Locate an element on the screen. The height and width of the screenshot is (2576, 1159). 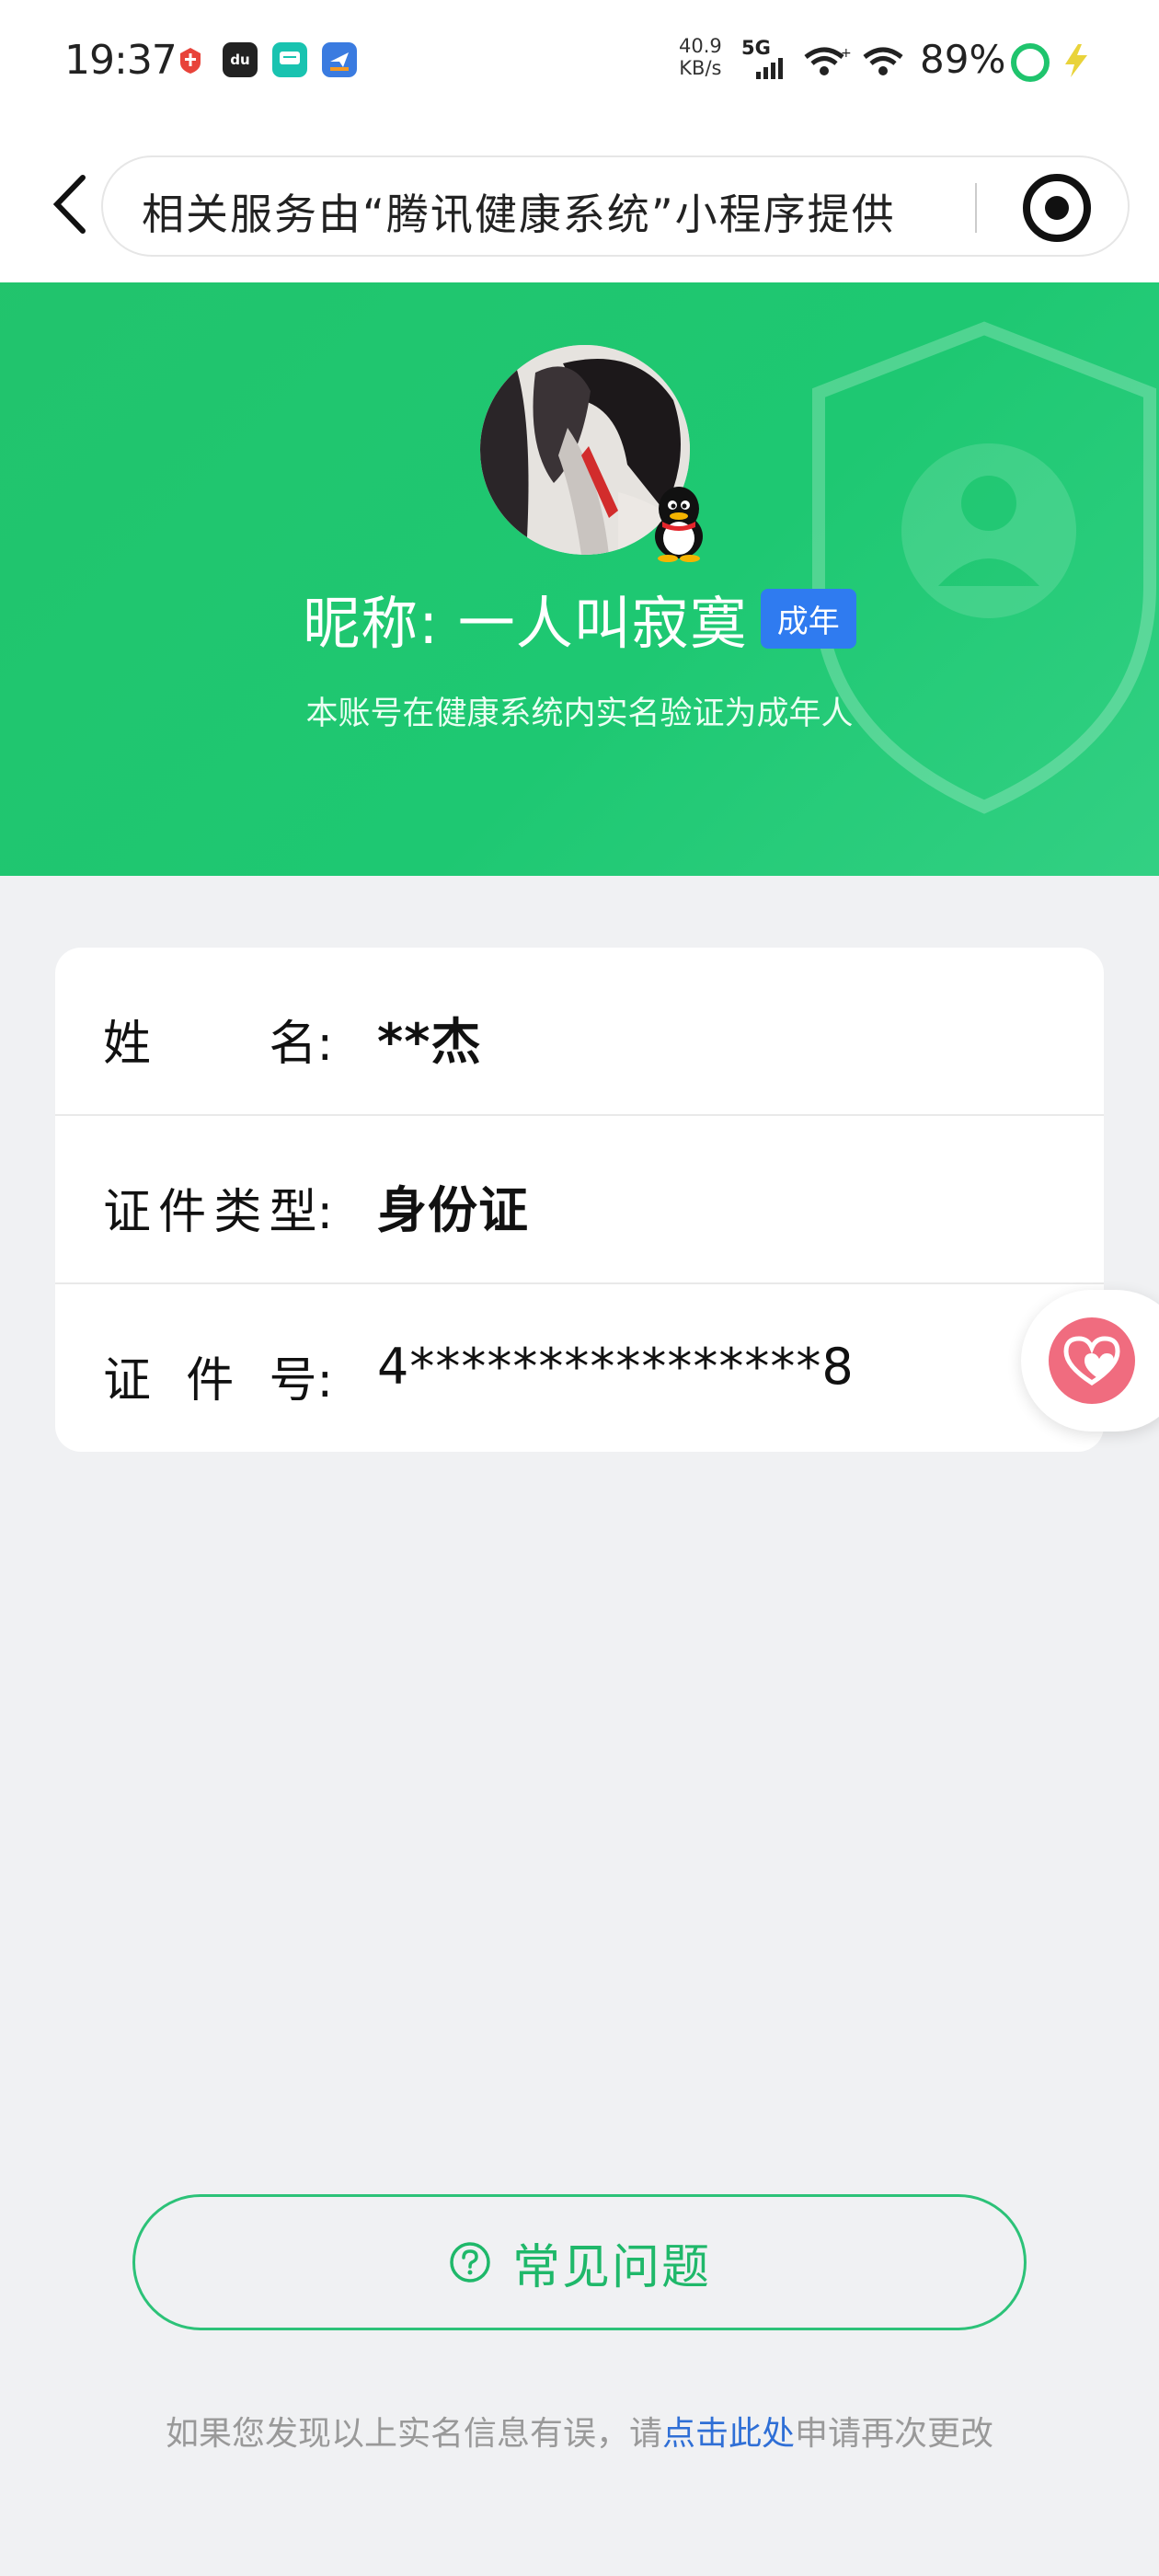
info-label-id-number: 证件号: is located at coordinates (218, 1381).